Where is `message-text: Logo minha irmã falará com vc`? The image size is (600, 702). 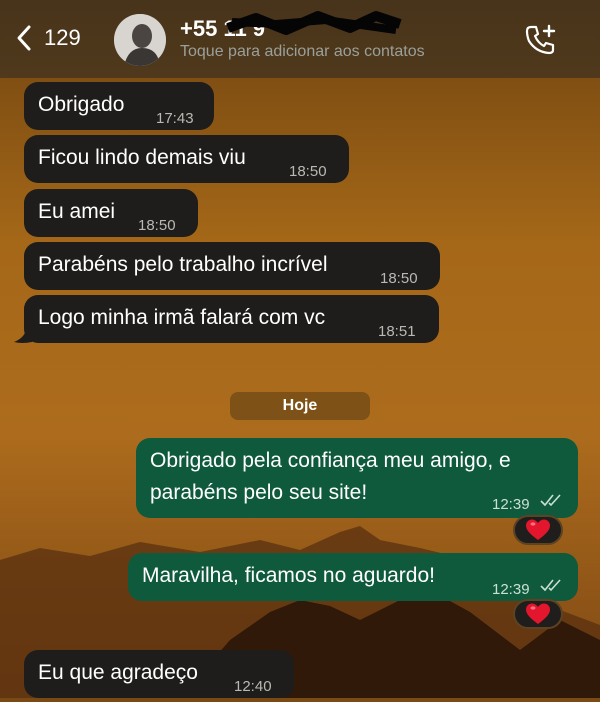 message-text: Logo minha irmã falará com vc is located at coordinates (182, 317).